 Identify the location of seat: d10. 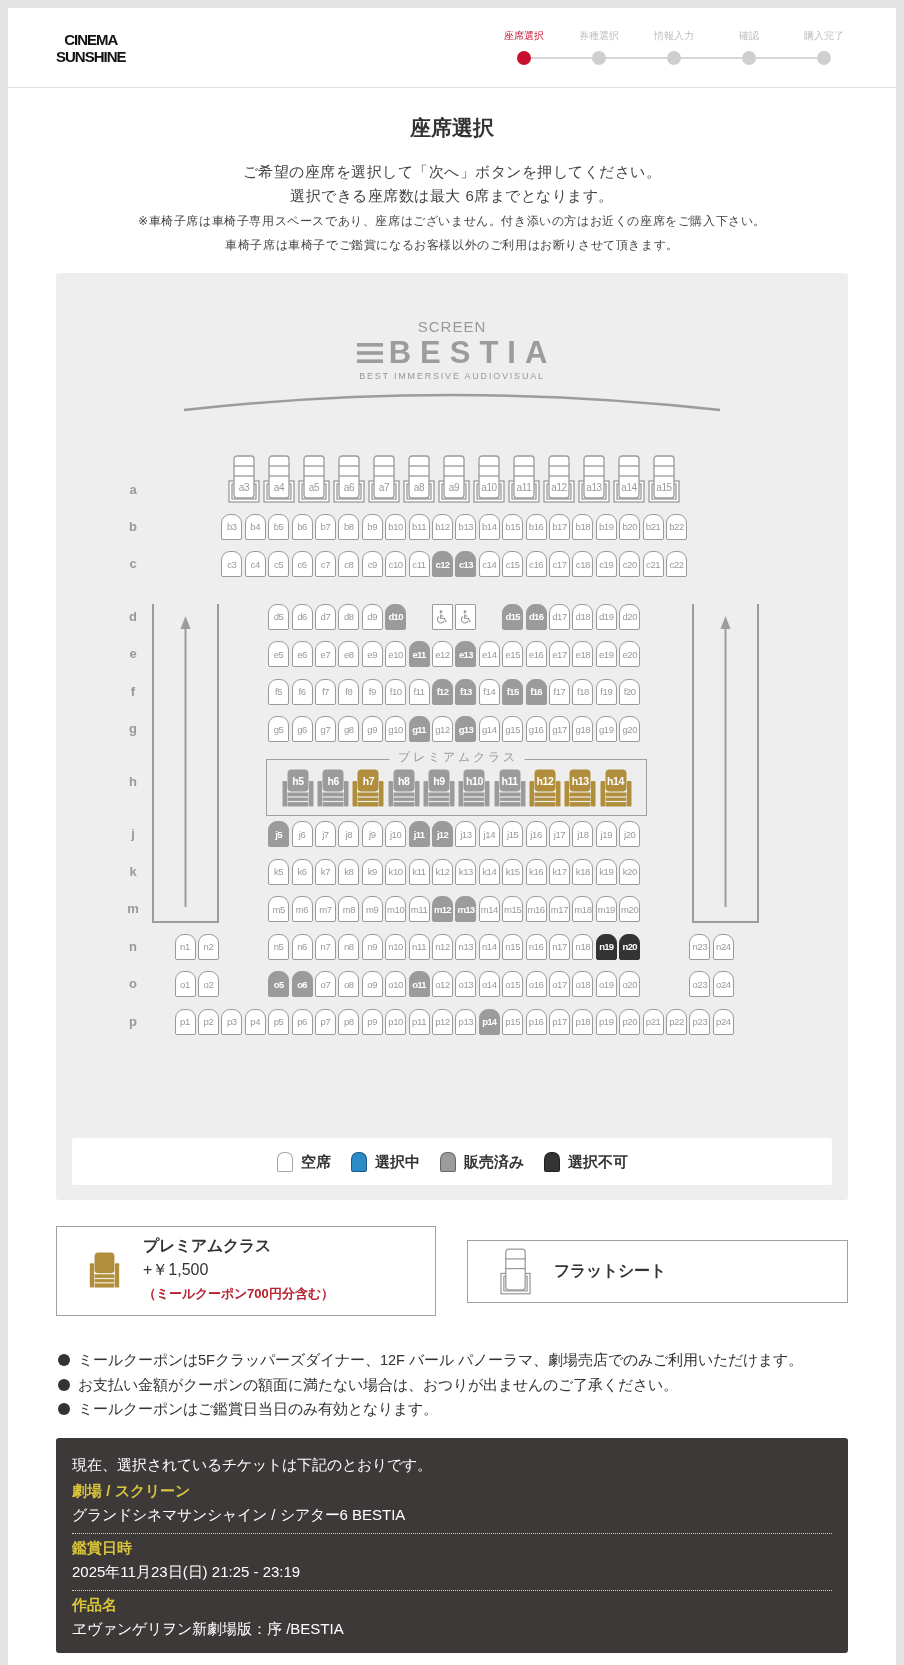
(396, 616).